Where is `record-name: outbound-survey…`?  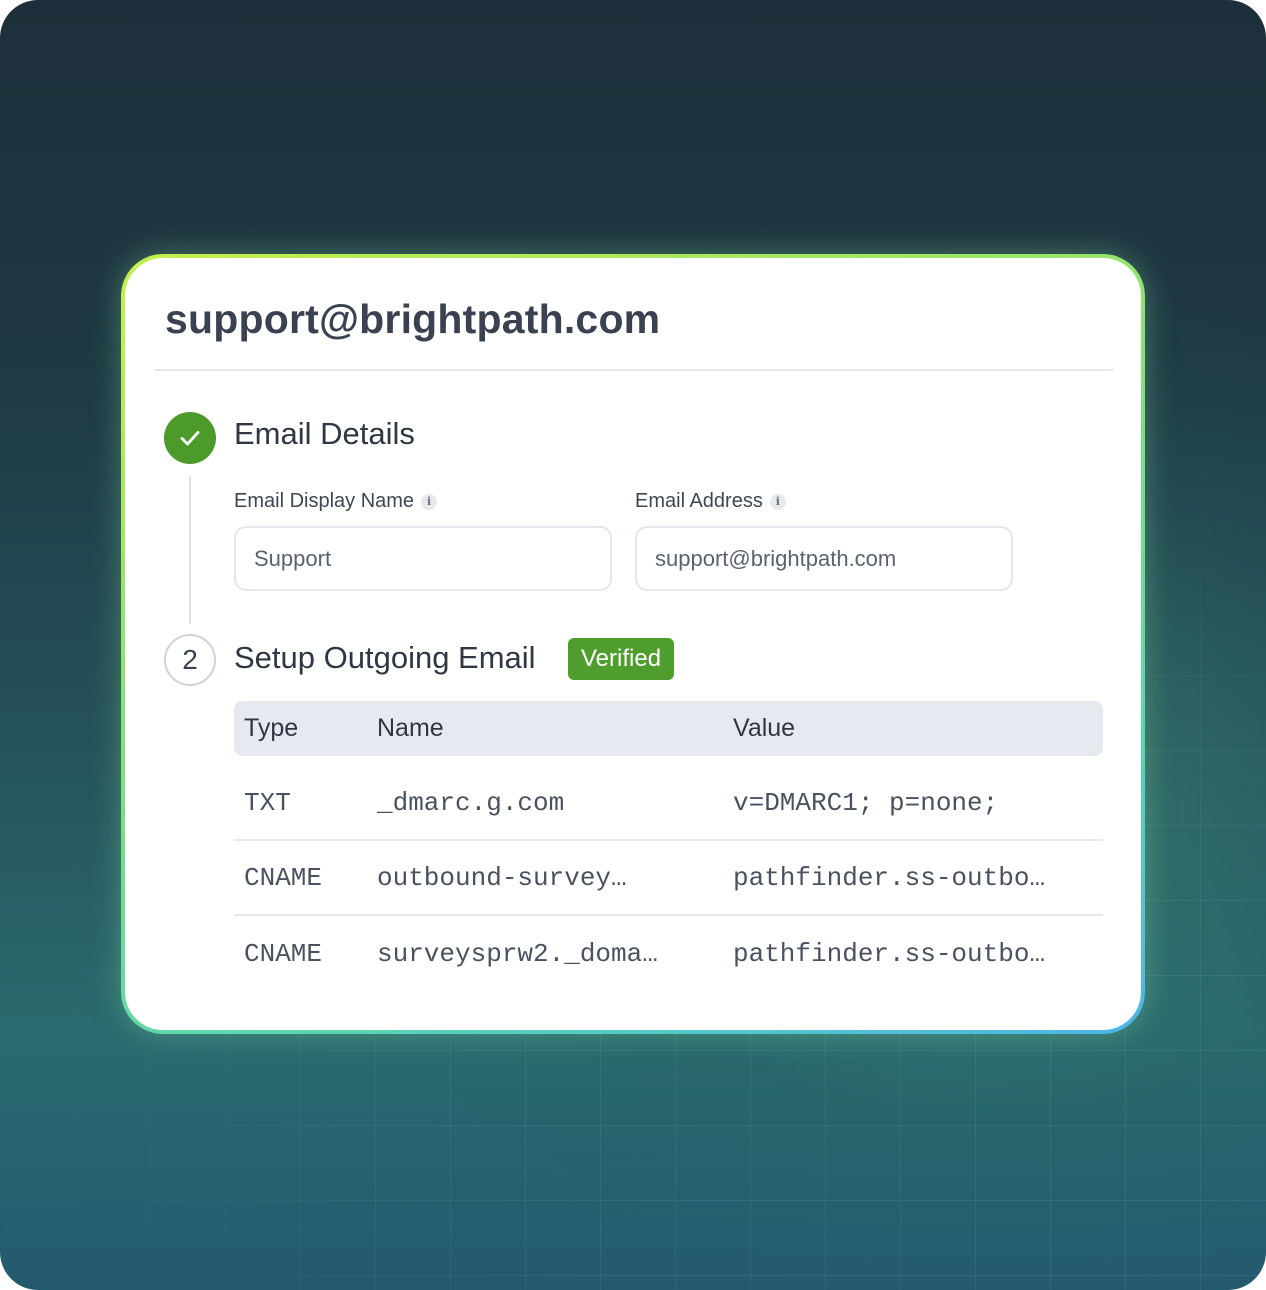 record-name: outbound-survey… is located at coordinates (502, 877).